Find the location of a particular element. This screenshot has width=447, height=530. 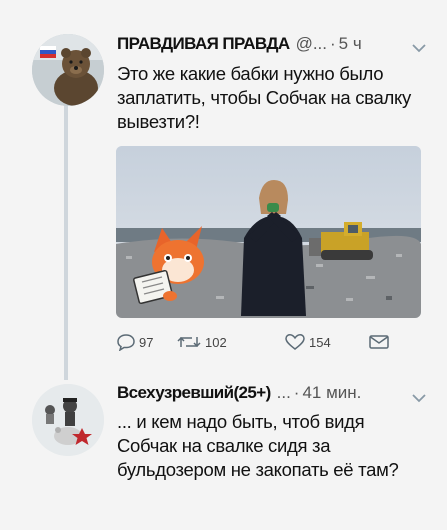

speech-bubble-icon is located at coordinates (126, 342).